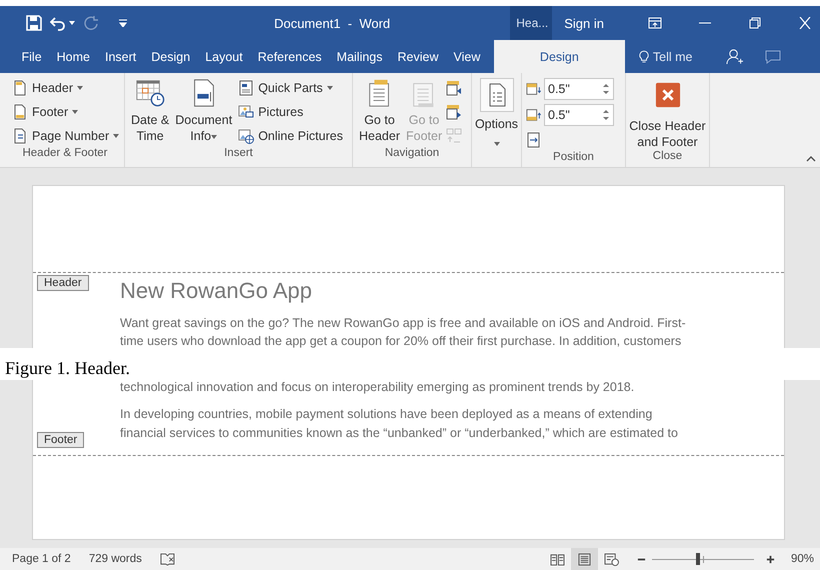 The width and height of the screenshot is (820, 570). Describe the element at coordinates (66, 136) in the screenshot. I see `ribbon-button: Page Number` at that location.